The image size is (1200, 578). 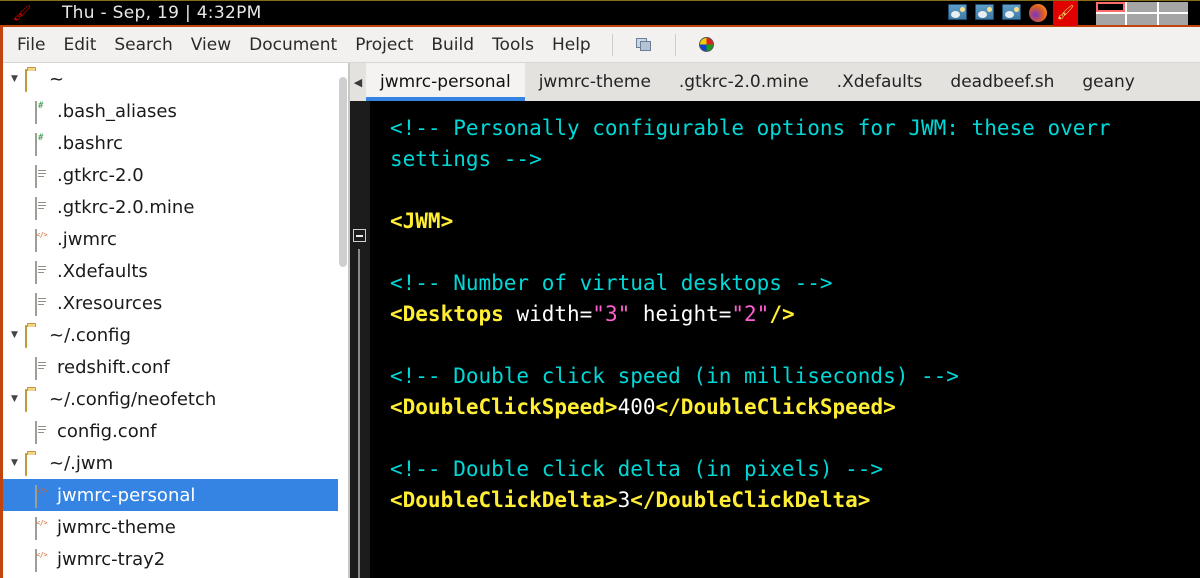 What do you see at coordinates (31, 45) in the screenshot?
I see `menu-file: File` at bounding box center [31, 45].